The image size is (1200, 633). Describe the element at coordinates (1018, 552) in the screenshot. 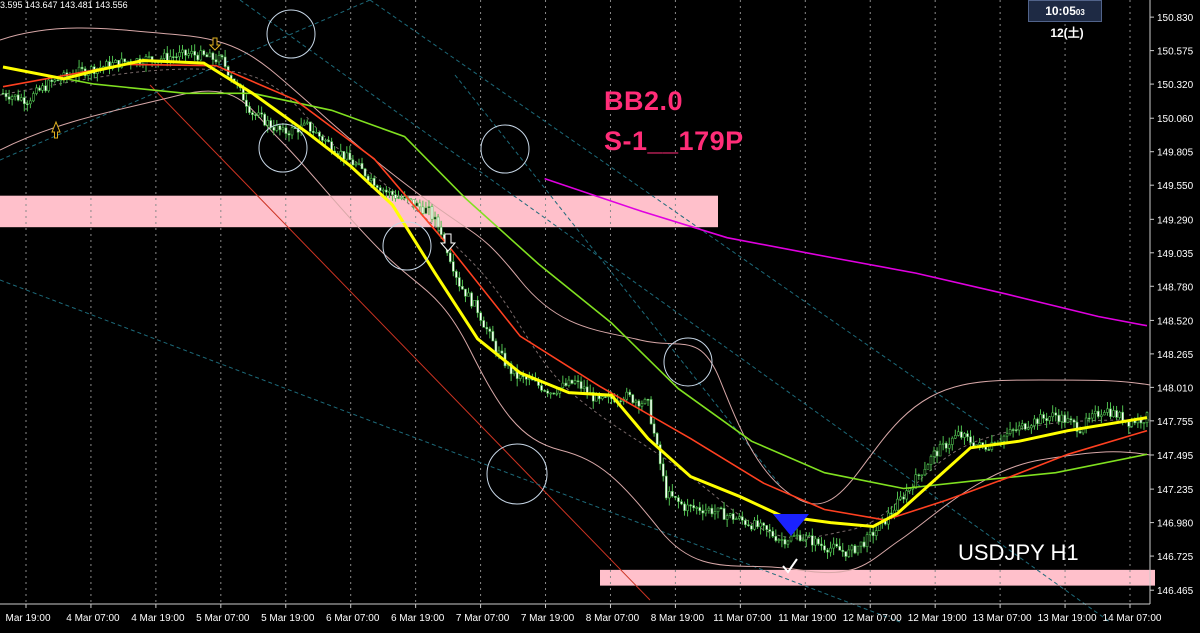

I see `symbol-label: USDJPY H1` at that location.